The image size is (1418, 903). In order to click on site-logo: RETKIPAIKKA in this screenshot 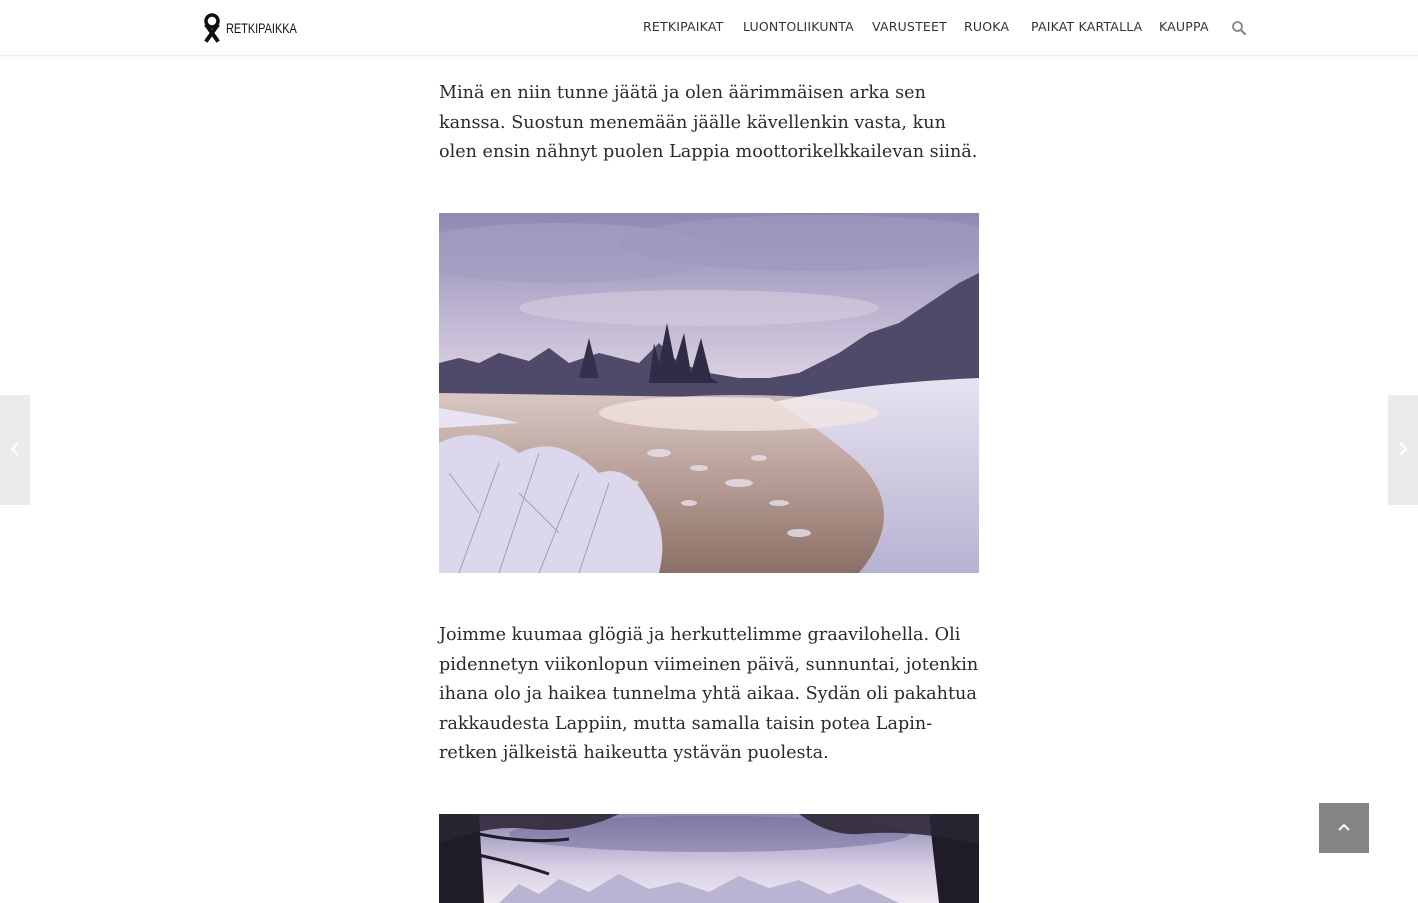, I will do `click(260, 28)`.